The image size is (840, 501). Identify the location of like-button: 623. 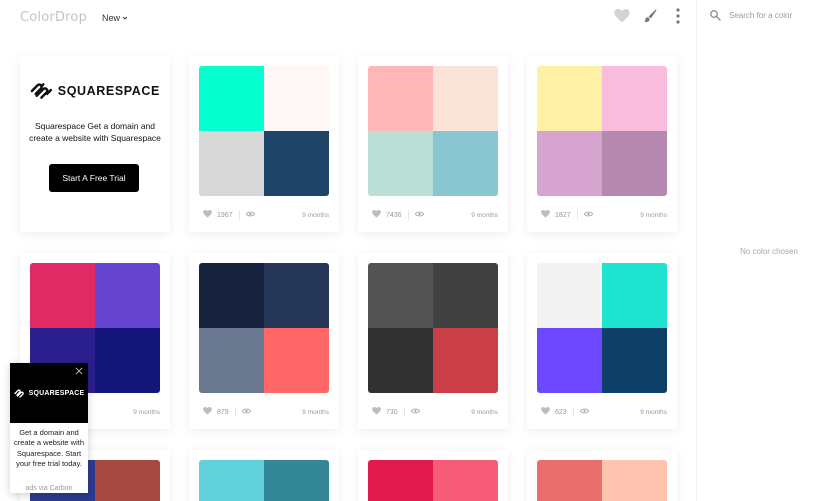
(554, 412).